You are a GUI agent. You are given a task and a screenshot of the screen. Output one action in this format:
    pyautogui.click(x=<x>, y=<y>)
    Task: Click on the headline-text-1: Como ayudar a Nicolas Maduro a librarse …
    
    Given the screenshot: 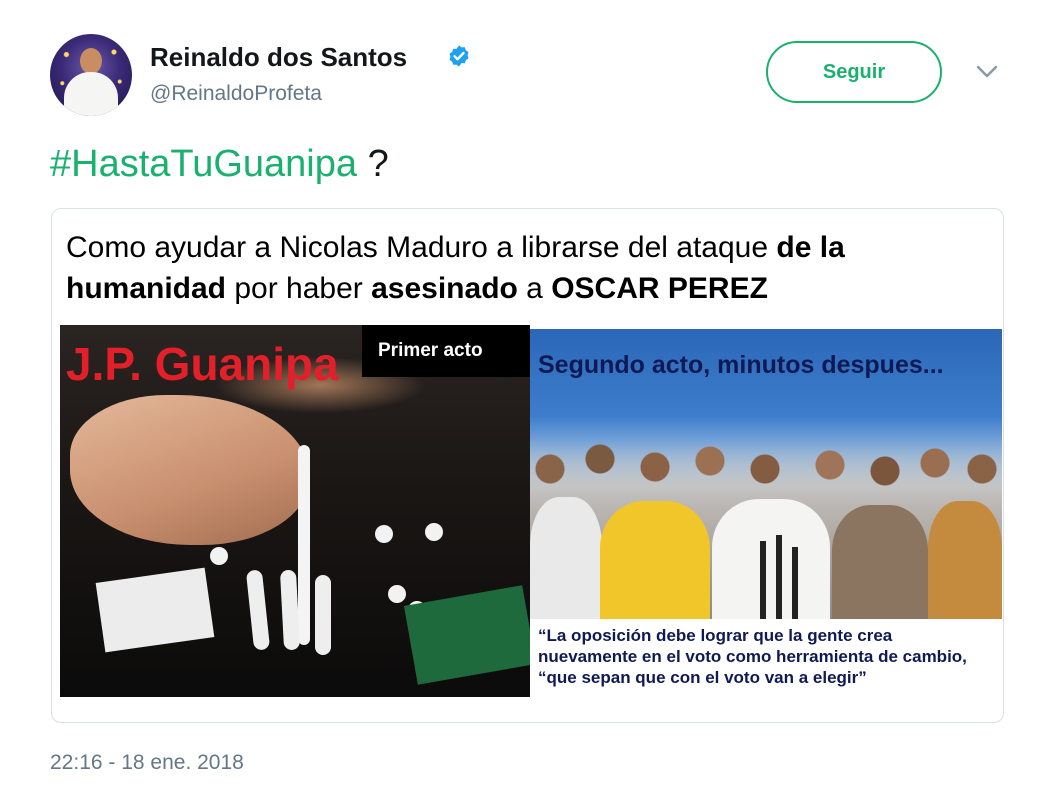 What is the action you would take?
    pyautogui.click(x=421, y=247)
    